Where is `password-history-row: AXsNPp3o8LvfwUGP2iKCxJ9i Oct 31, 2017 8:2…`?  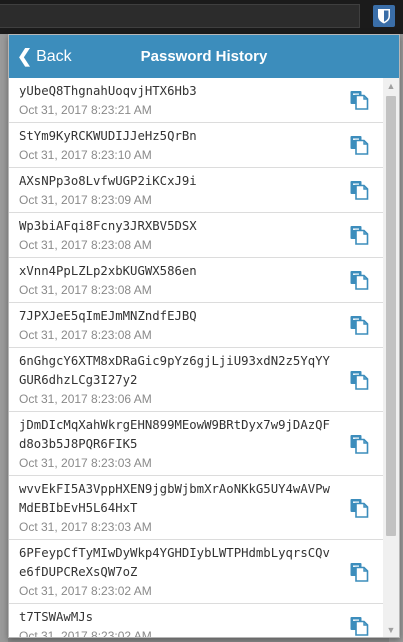
password-history-row: AXsNPp3o8LvfwUGP2iKCxJ9i Oct 31, 2017 8:2… is located at coordinates (196, 190).